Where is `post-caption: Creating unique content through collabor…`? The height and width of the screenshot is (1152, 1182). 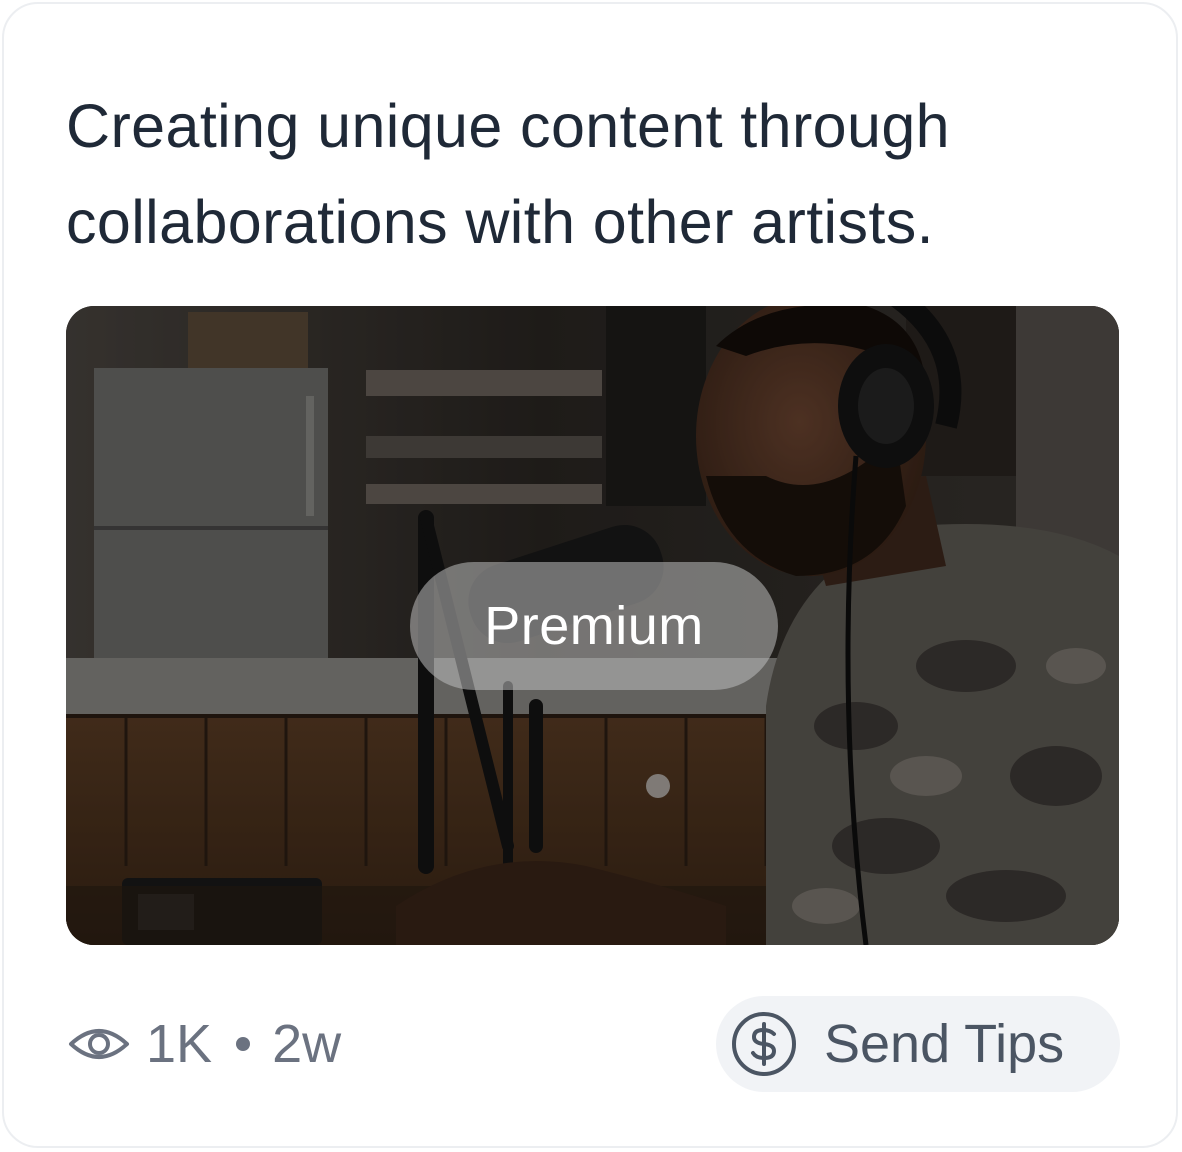
post-caption: Creating unique content through collabor… is located at coordinates (508, 174).